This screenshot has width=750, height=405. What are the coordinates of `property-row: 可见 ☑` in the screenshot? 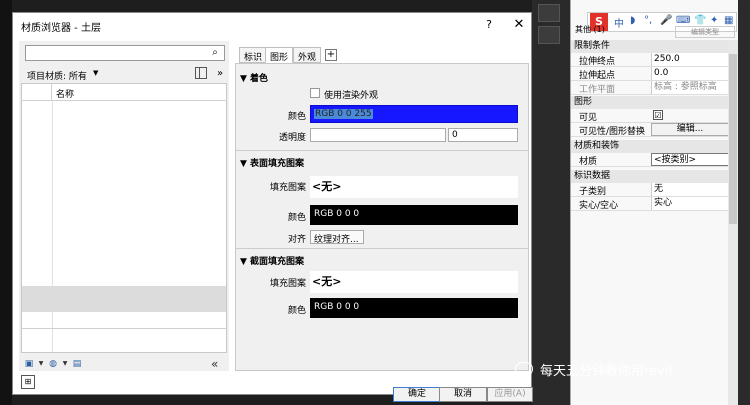 It's located at (650, 116).